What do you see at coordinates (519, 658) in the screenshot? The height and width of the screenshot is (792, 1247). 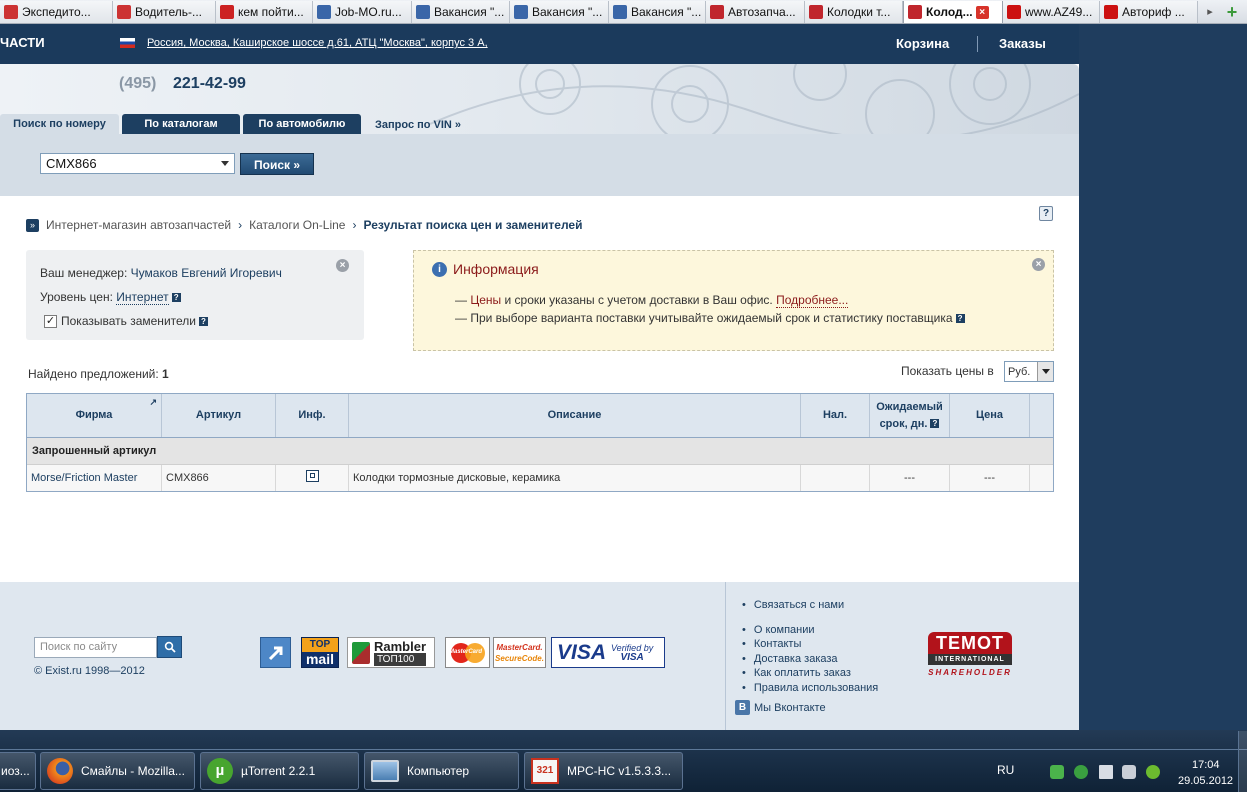 I see `mastercard-sc-line2: SecureCode.` at bounding box center [519, 658].